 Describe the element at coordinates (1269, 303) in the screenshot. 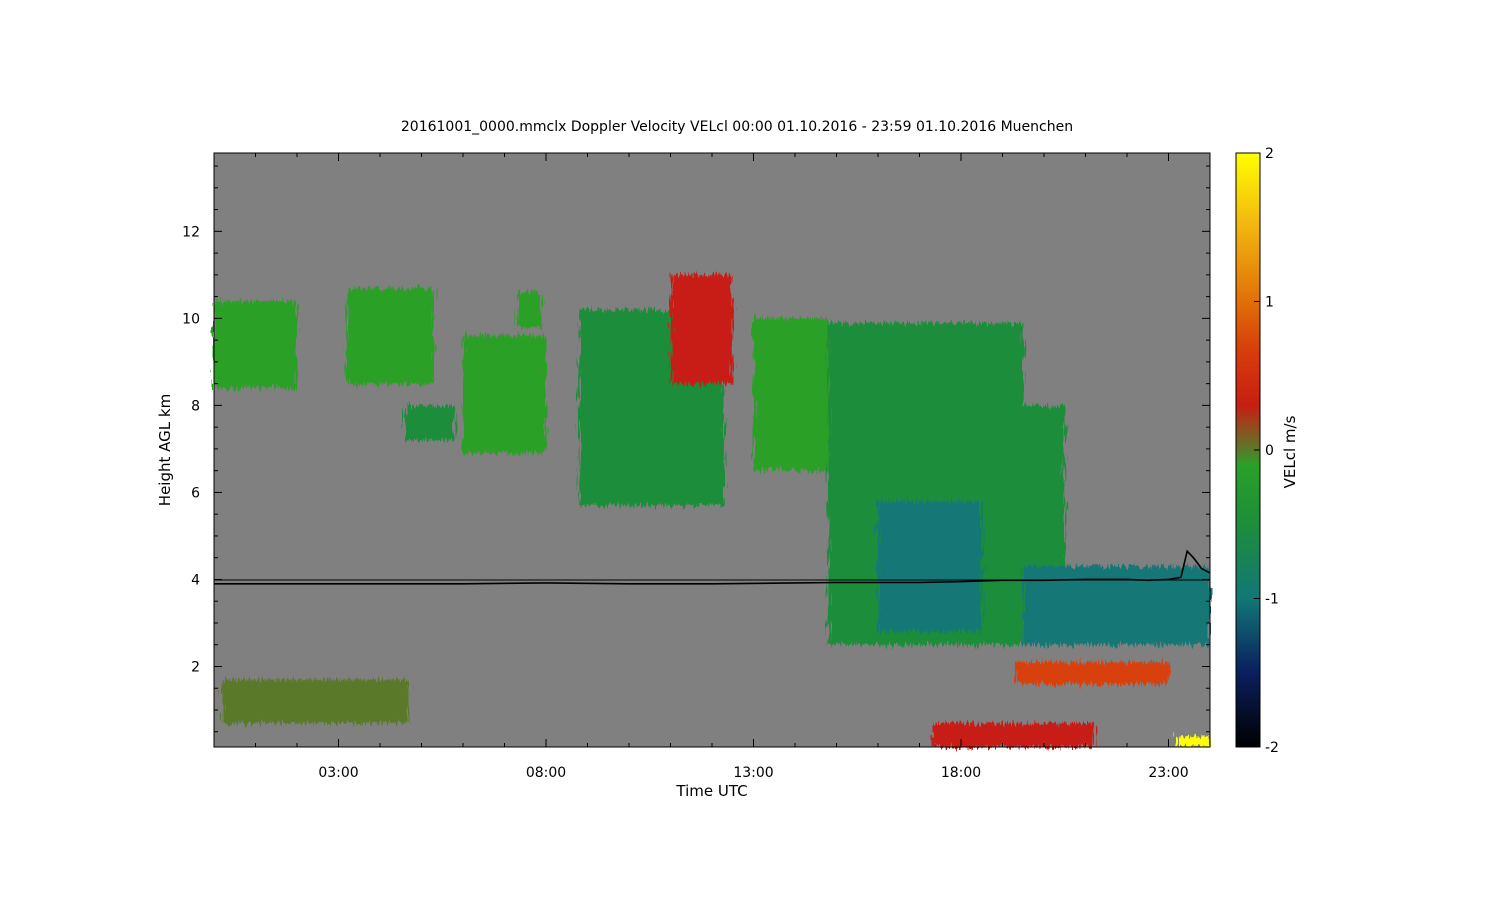

I see `colorbar-tick-label: 1` at that location.